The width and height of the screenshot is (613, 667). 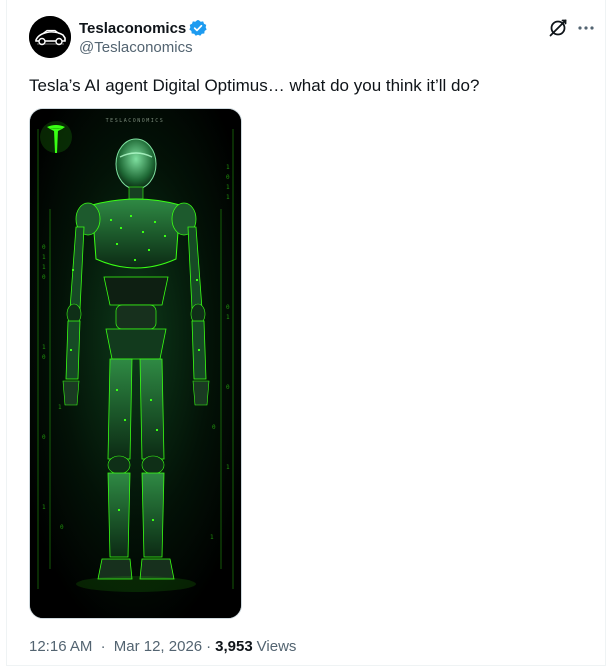 What do you see at coordinates (198, 28) in the screenshot?
I see `verified-badge-icon` at bounding box center [198, 28].